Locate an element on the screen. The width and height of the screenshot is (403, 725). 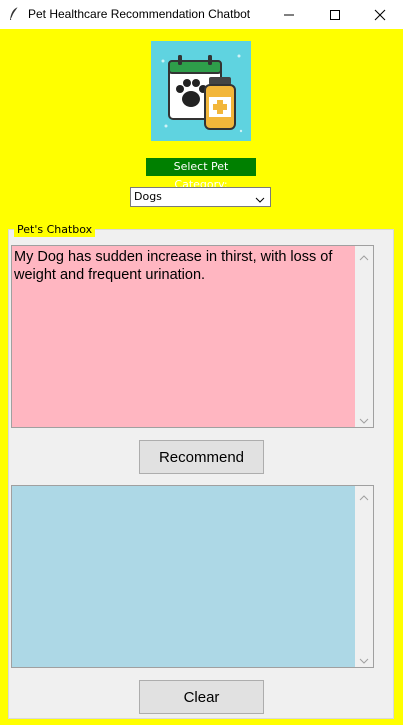
pet-category-select: Dogs is located at coordinates (200, 197).